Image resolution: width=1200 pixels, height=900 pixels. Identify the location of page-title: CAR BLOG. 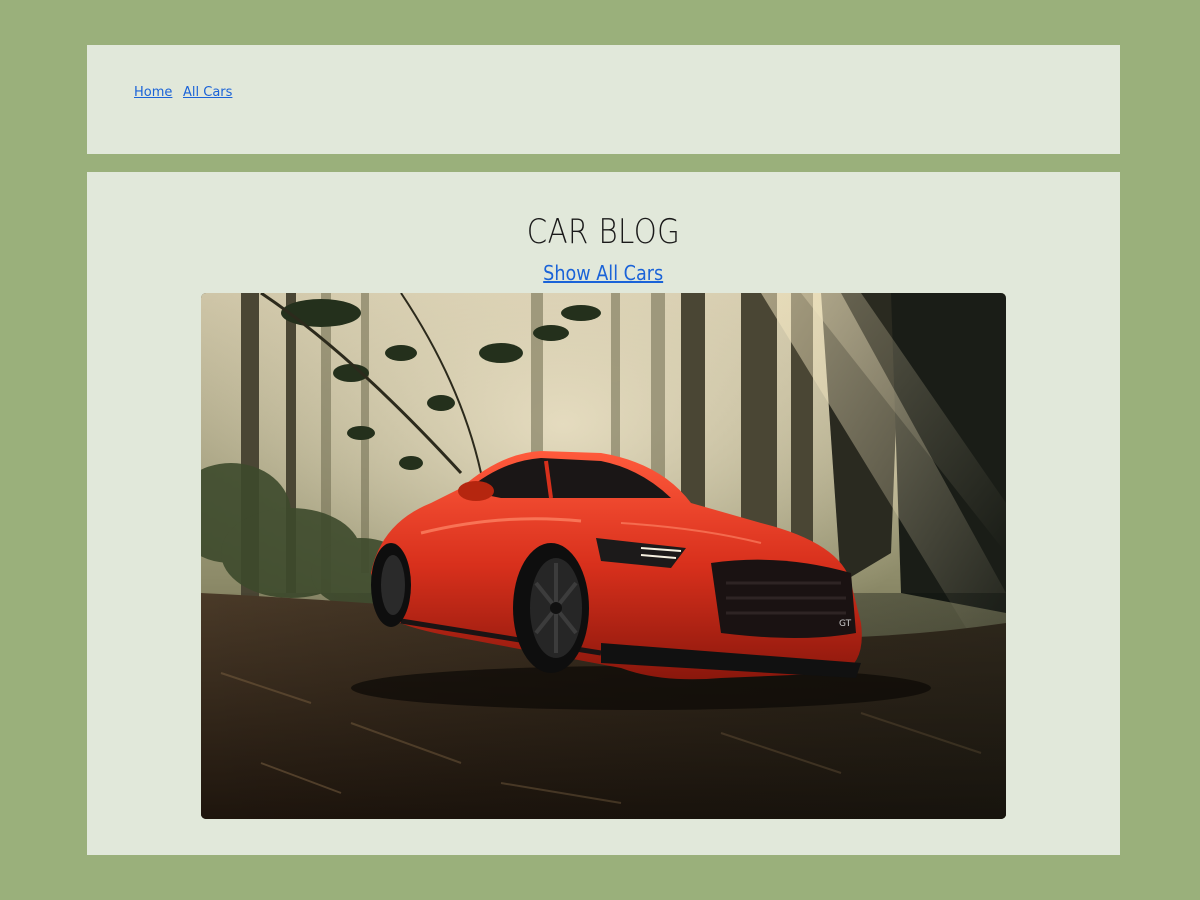
(603, 232).